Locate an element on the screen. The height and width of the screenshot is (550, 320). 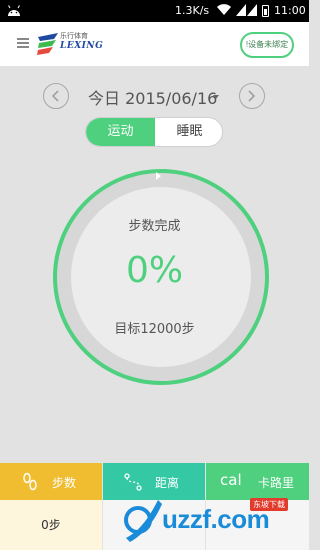
date-dropdown-icon is located at coordinates (216, 97).